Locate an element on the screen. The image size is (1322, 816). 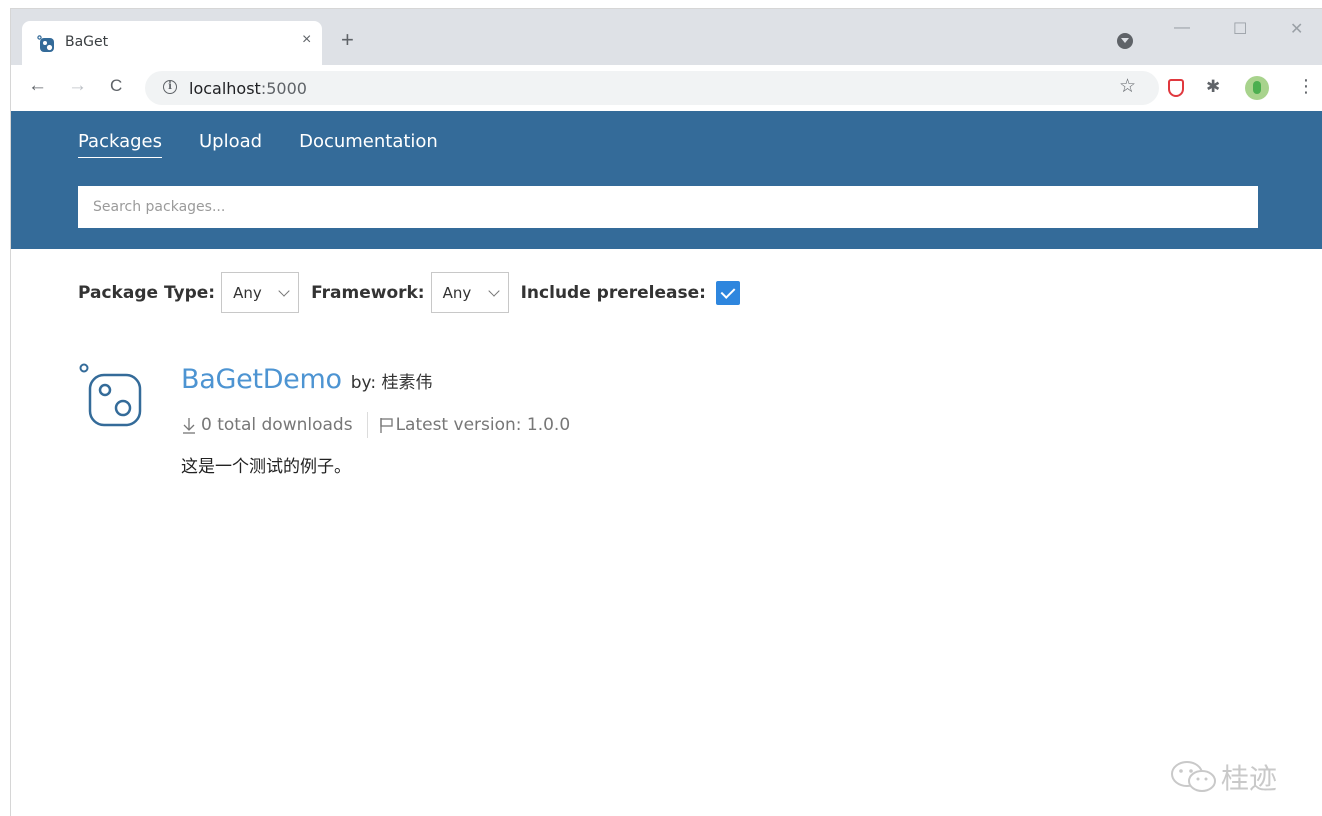
framework-value: Any is located at coordinates (457, 292).